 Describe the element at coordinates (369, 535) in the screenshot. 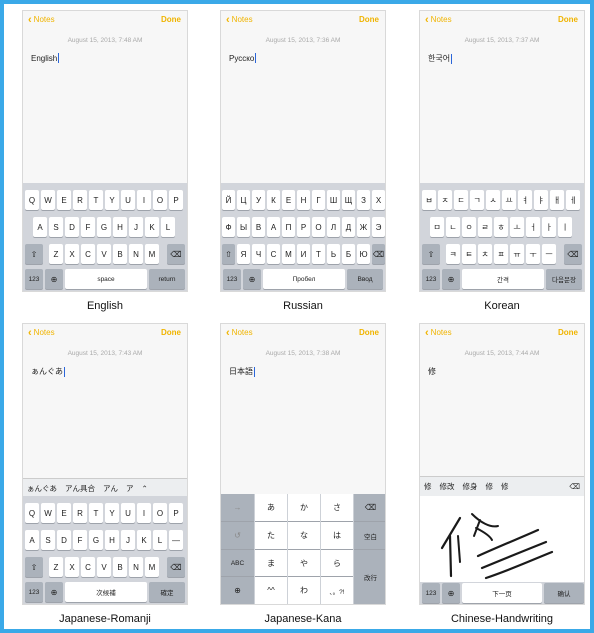

I see `space-key: 空白` at that location.